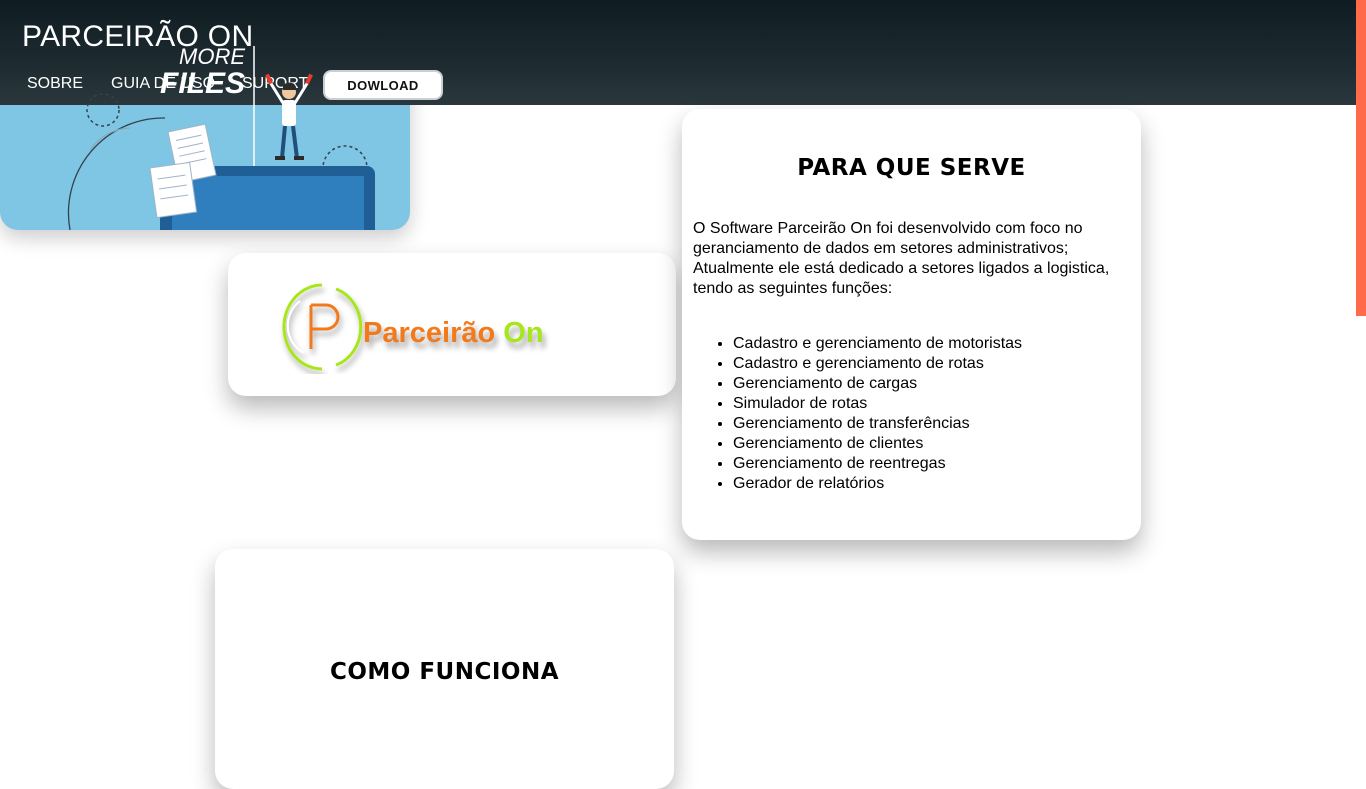 Image resolution: width=1366 pixels, height=789 pixels. What do you see at coordinates (877, 384) in the screenshot?
I see `feature-item: Gerenciamento de cargas` at bounding box center [877, 384].